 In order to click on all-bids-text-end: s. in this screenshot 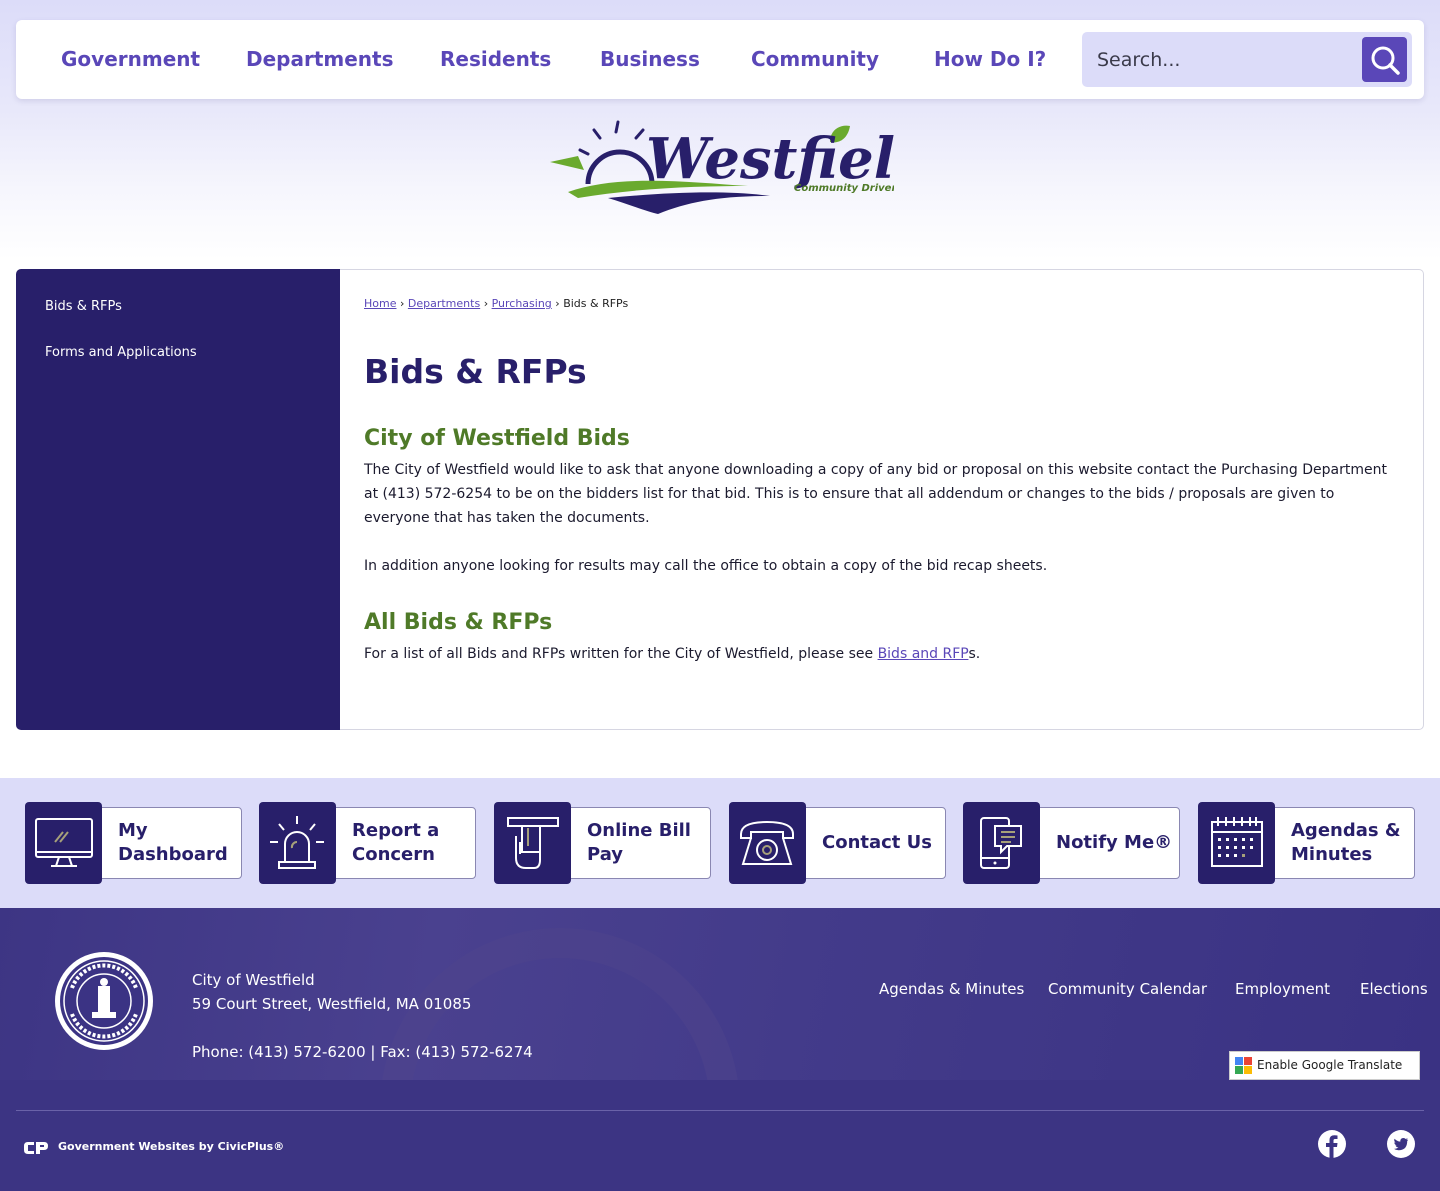, I will do `click(974, 654)`.